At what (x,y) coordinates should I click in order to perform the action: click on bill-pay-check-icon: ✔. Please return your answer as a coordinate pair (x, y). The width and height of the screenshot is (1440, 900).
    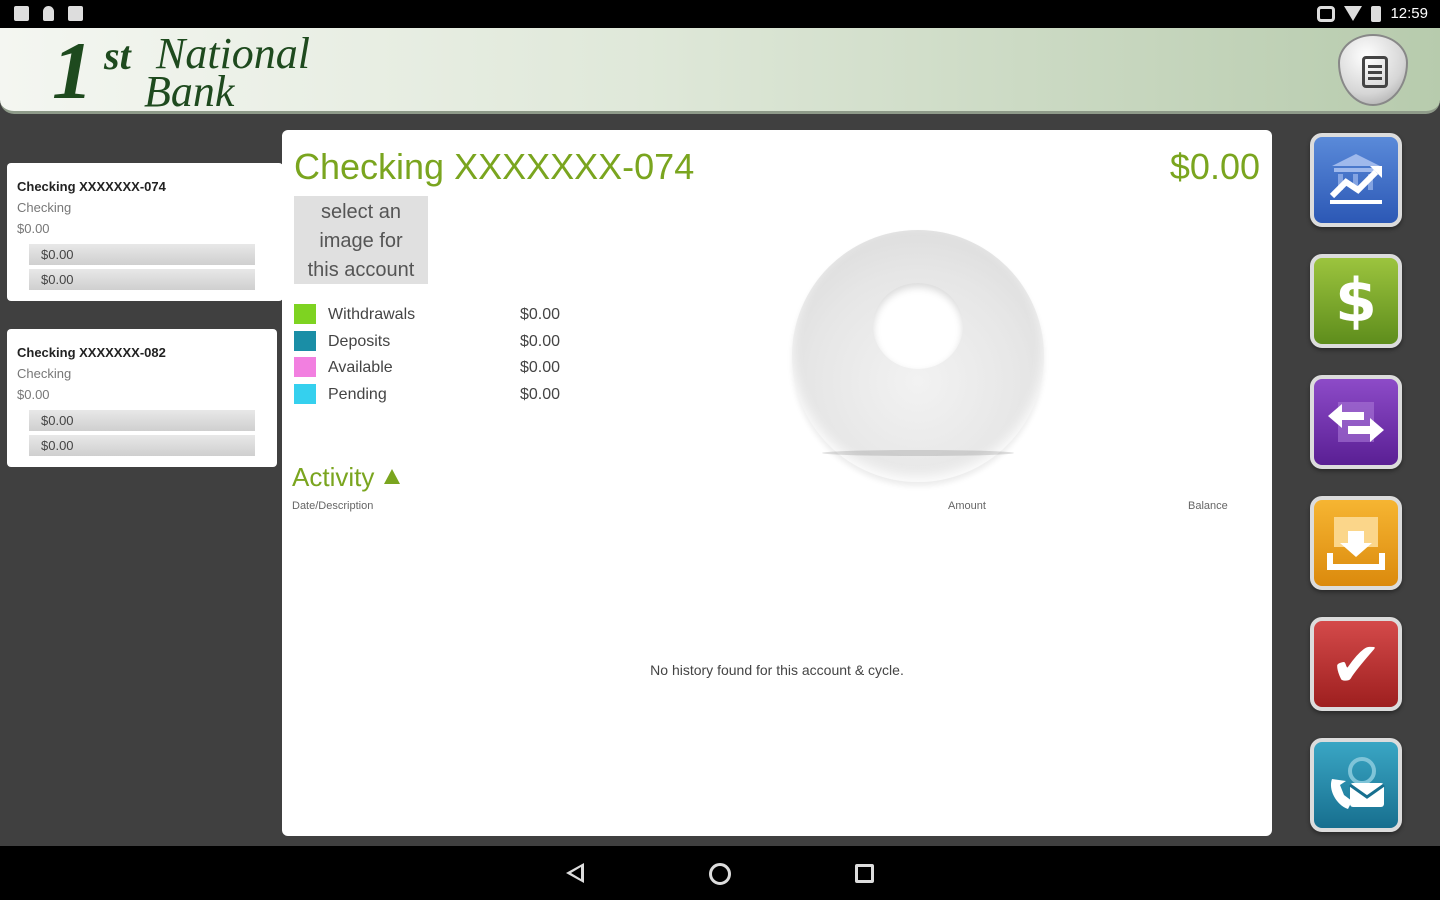
    Looking at the image, I should click on (1356, 664).